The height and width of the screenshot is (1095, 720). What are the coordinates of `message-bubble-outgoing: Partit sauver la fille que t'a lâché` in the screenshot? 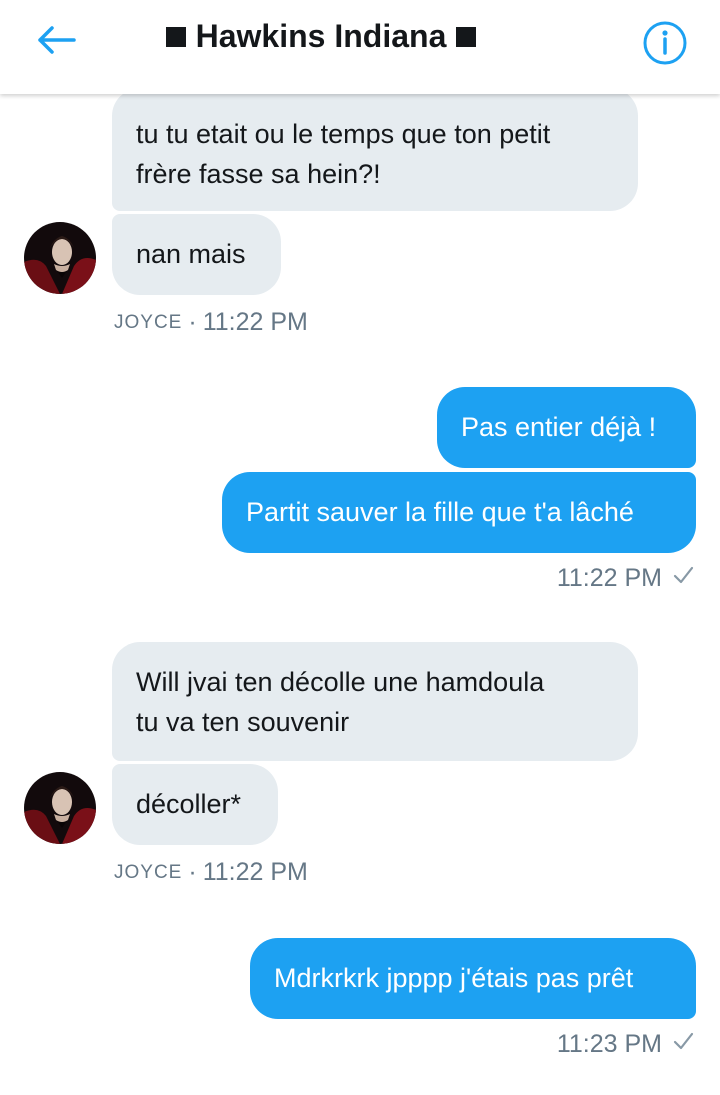 It's located at (459, 512).